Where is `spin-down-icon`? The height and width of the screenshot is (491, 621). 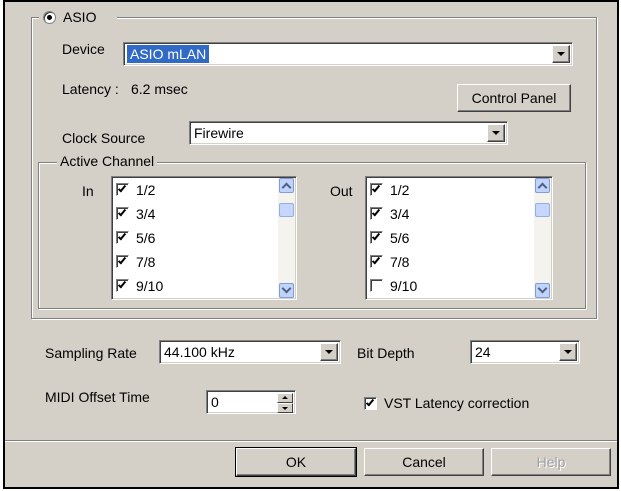
spin-down-icon is located at coordinates (285, 408).